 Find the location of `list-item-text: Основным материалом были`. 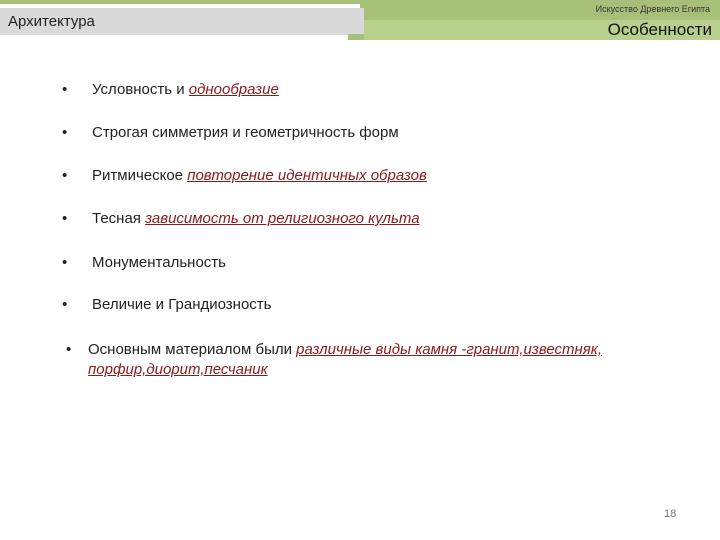

list-item-text: Основным материалом были is located at coordinates (192, 349).